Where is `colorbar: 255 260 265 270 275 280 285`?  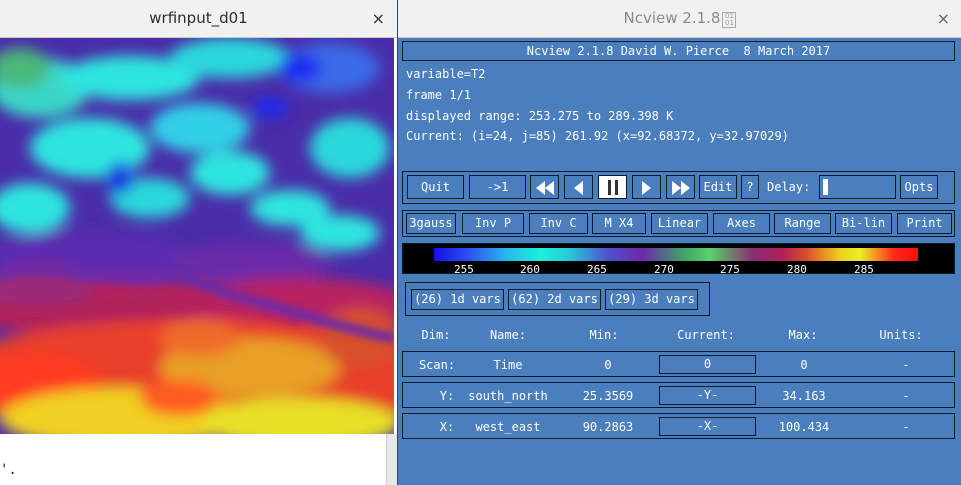 colorbar: 255 260 265 270 275 280 285 is located at coordinates (678, 259).